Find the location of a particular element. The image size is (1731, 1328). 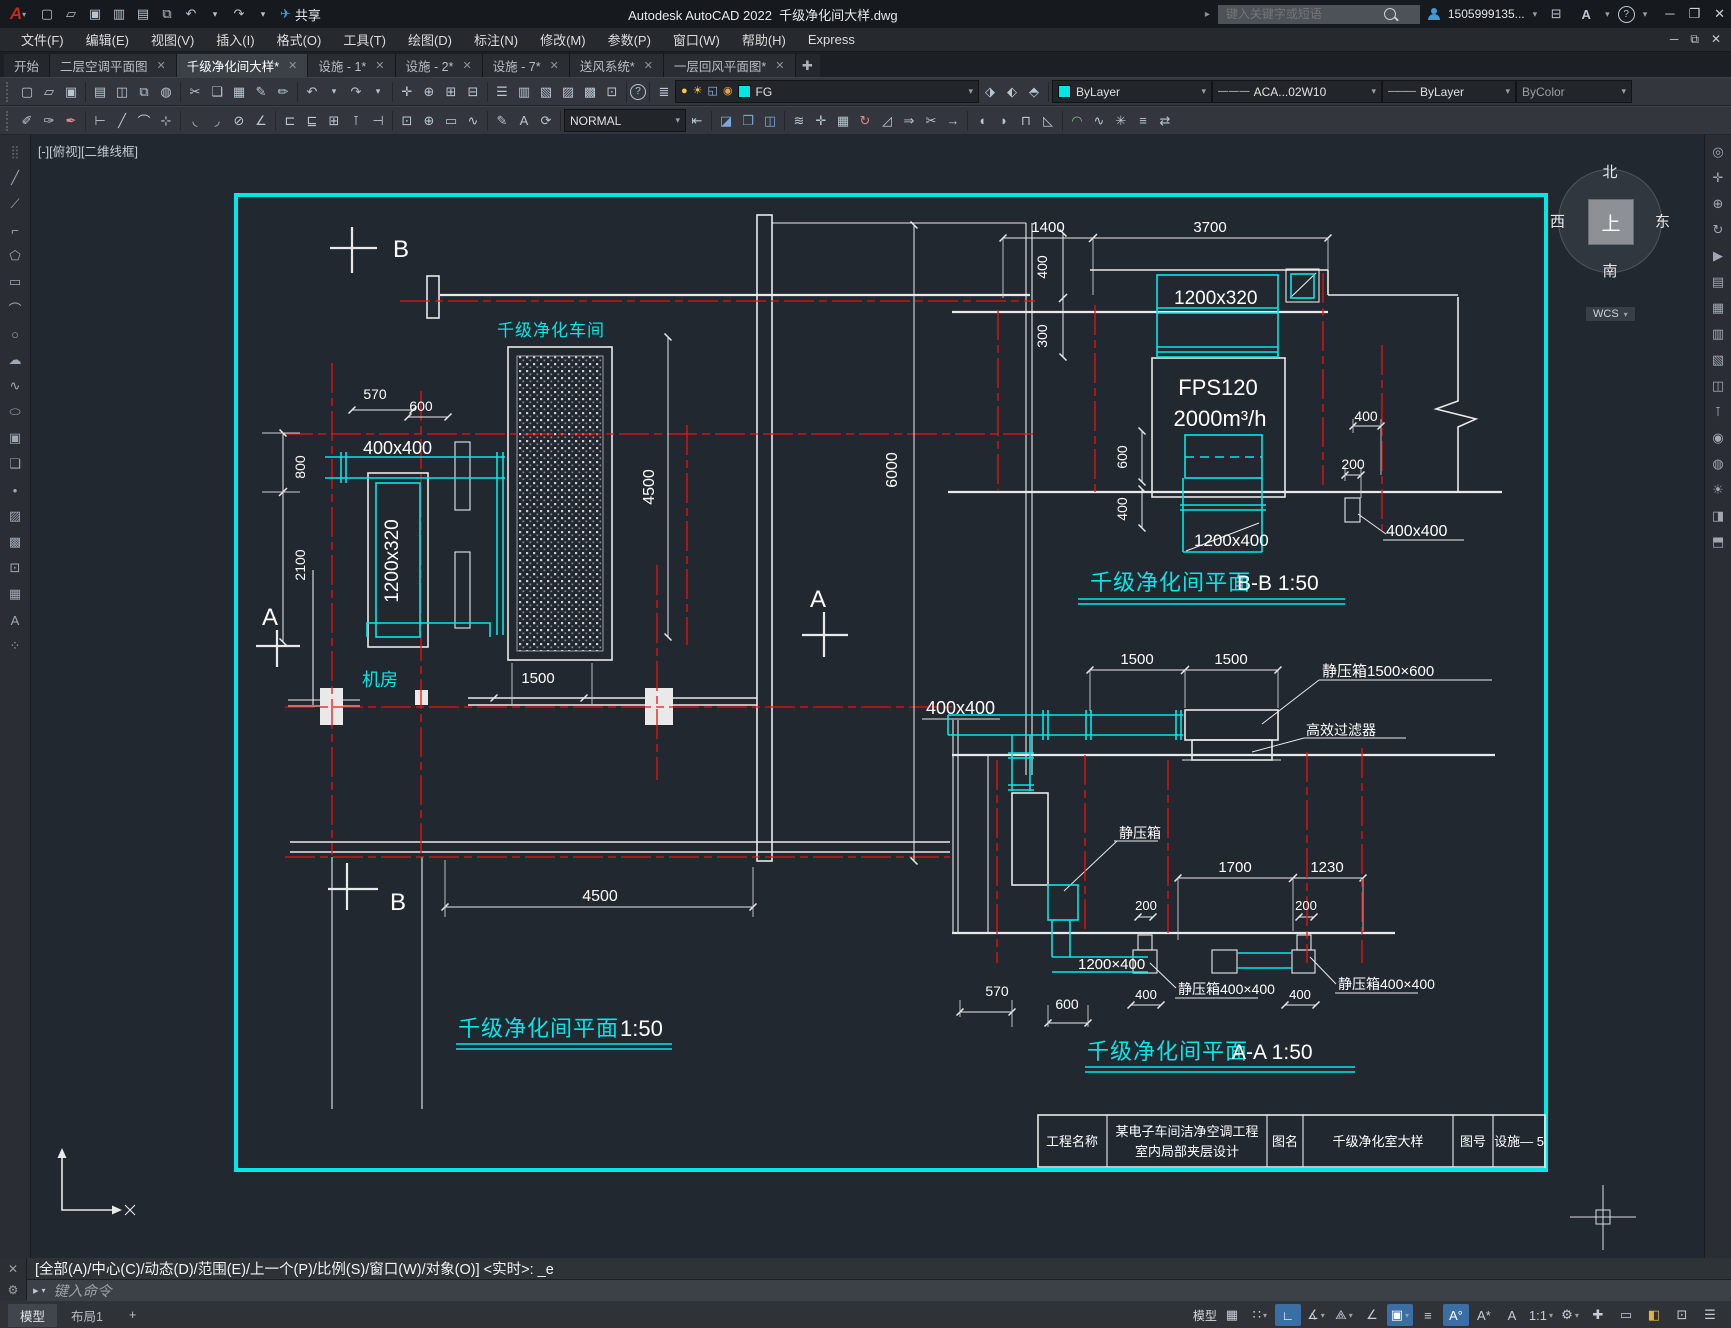

polyline-icon: ⌐ is located at coordinates (15, 230).